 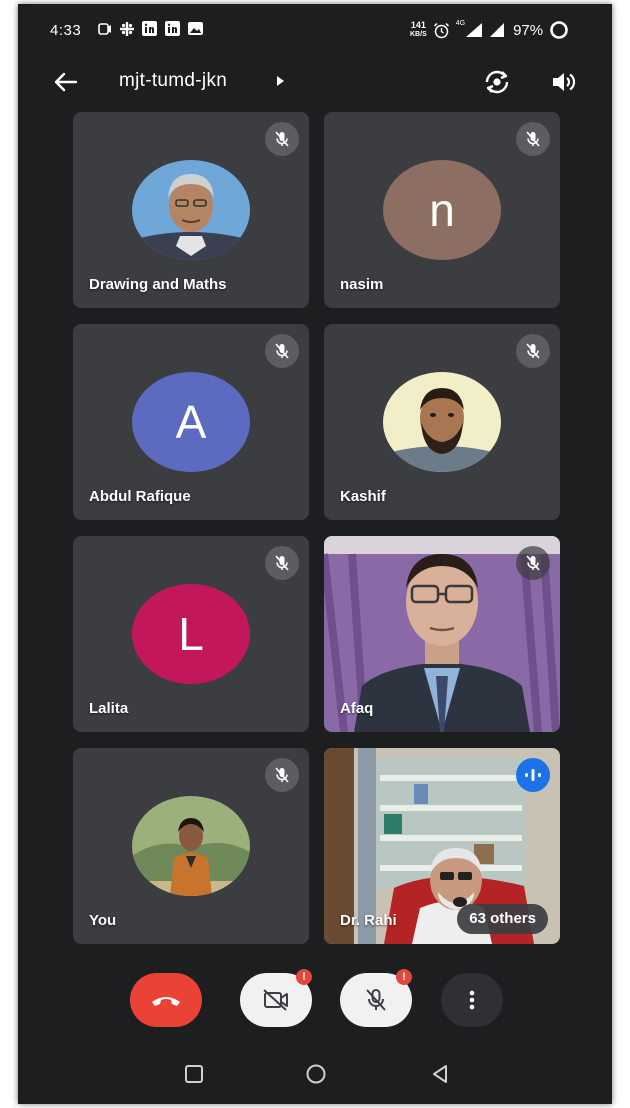 What do you see at coordinates (357, 708) in the screenshot?
I see `participant-name: Afaq` at bounding box center [357, 708].